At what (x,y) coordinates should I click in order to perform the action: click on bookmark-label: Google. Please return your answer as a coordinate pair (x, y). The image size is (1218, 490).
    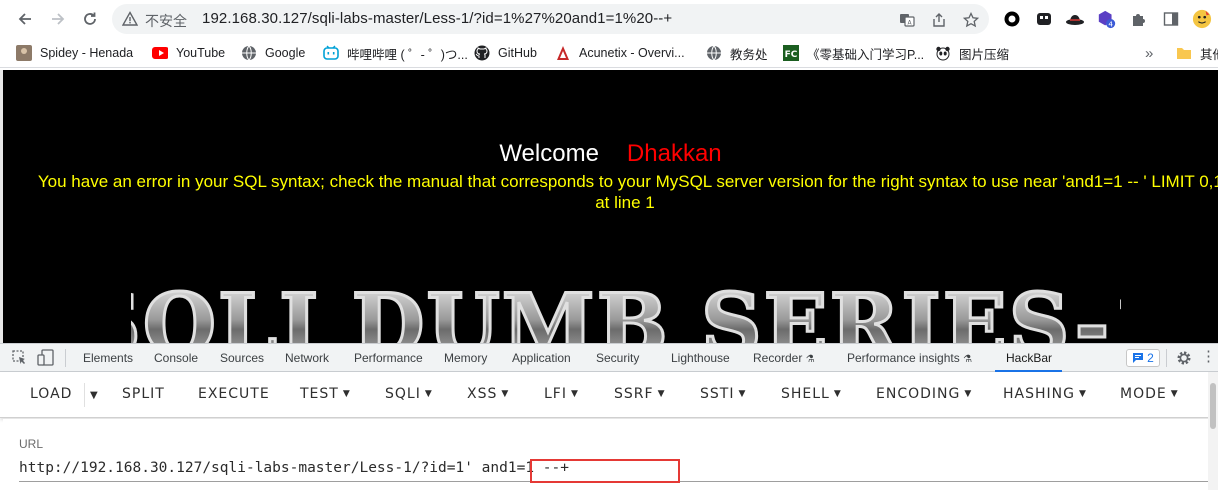
    Looking at the image, I should click on (285, 53).